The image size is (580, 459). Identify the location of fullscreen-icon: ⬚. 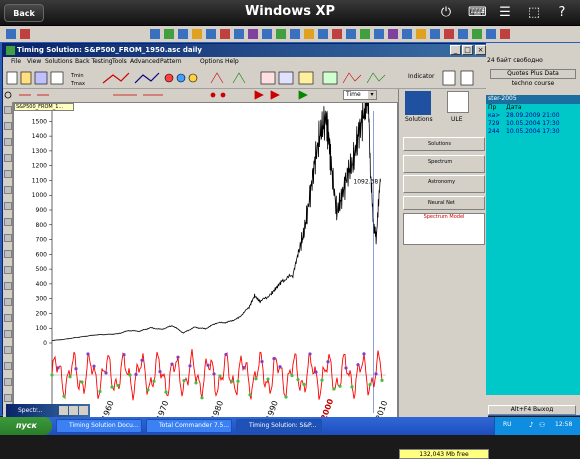
(534, 13).